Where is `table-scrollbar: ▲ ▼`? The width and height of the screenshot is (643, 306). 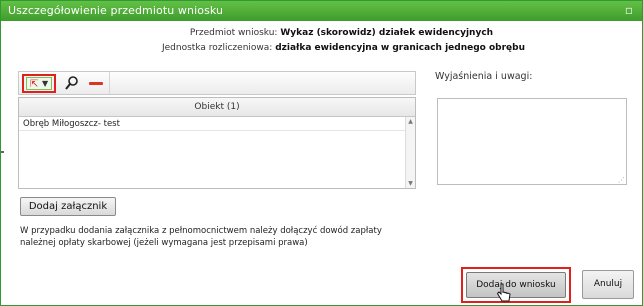
table-scrollbar: ▲ ▼ is located at coordinates (410, 152).